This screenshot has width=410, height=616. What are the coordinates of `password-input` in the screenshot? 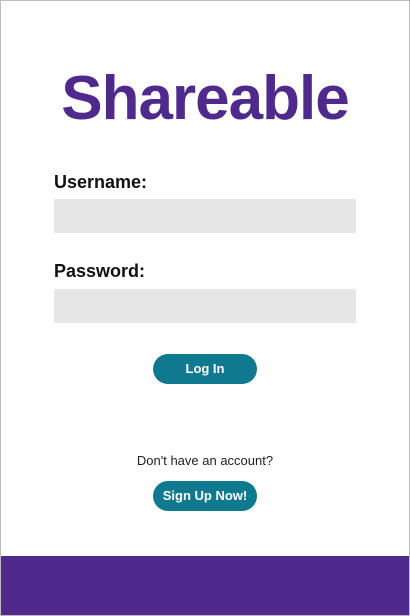 It's located at (205, 306).